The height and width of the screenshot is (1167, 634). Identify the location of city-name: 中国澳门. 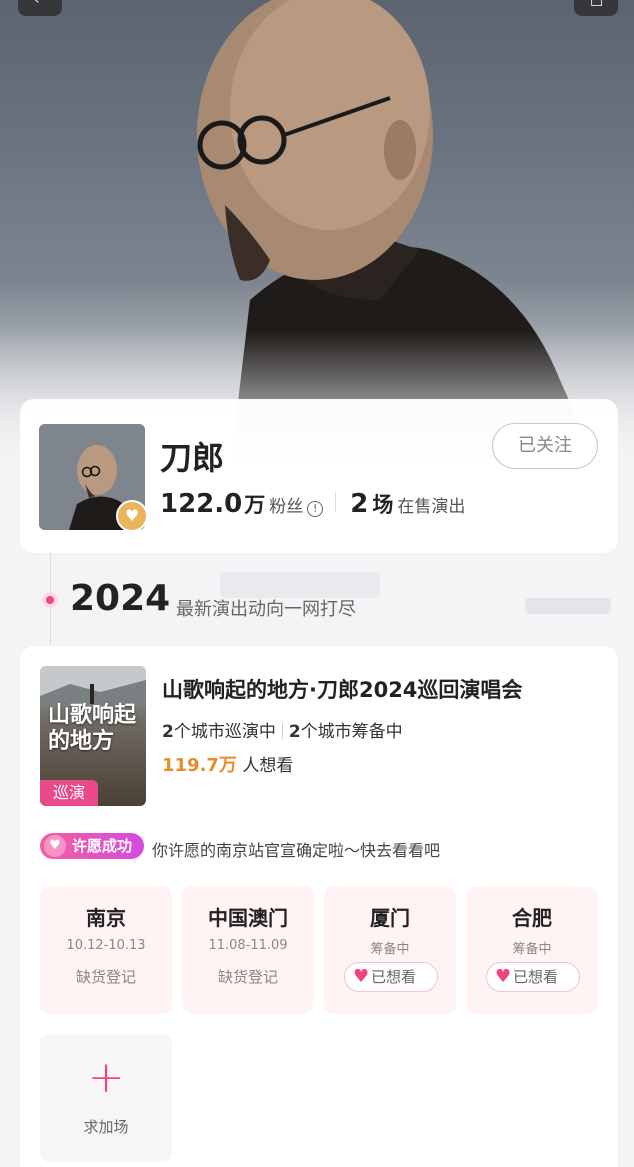
(248, 918).